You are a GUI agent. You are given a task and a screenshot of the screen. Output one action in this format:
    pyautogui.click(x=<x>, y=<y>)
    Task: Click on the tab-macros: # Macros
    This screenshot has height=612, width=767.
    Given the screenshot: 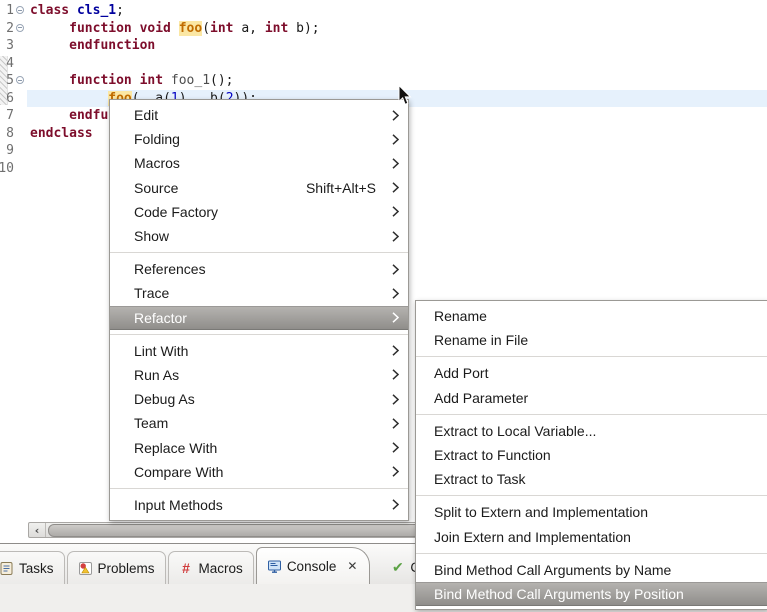 What is the action you would take?
    pyautogui.click(x=210, y=567)
    